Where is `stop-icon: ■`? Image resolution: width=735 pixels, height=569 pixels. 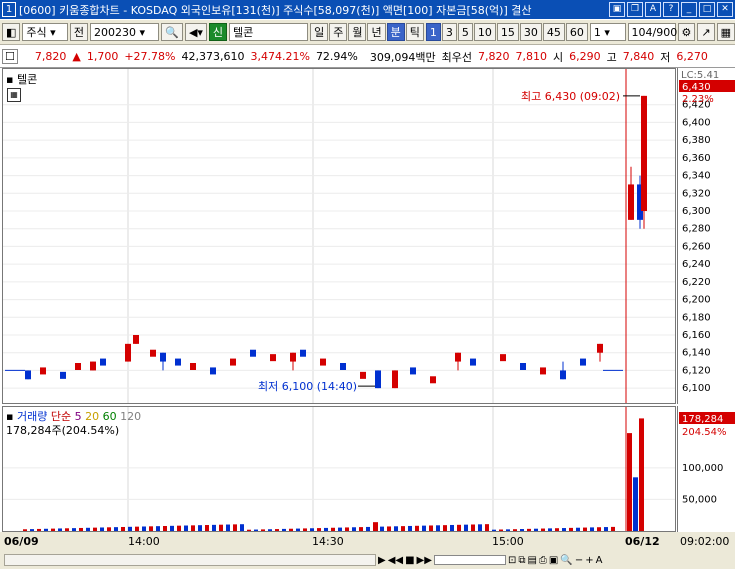 stop-icon: ■ is located at coordinates (409, 560).